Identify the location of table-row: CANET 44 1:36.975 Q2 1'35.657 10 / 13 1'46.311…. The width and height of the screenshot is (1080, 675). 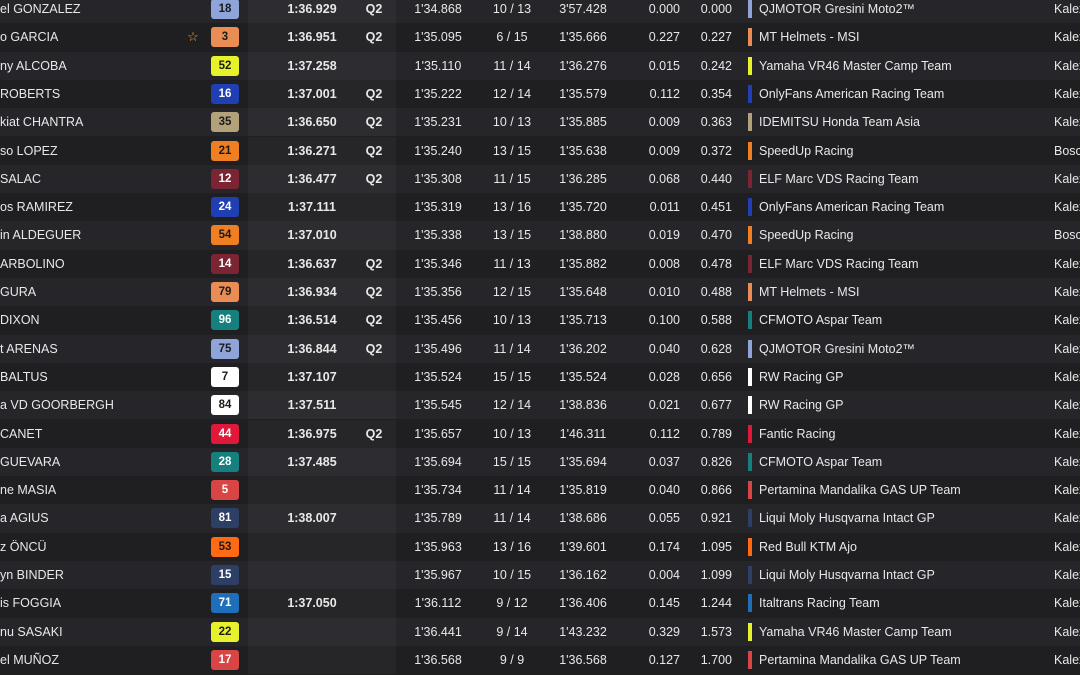
(540, 433).